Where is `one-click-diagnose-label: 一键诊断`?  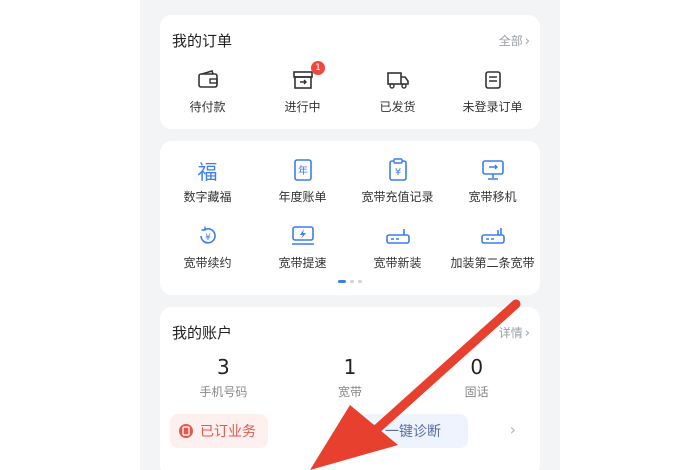
one-click-diagnose-label: 一键诊断 is located at coordinates (413, 432).